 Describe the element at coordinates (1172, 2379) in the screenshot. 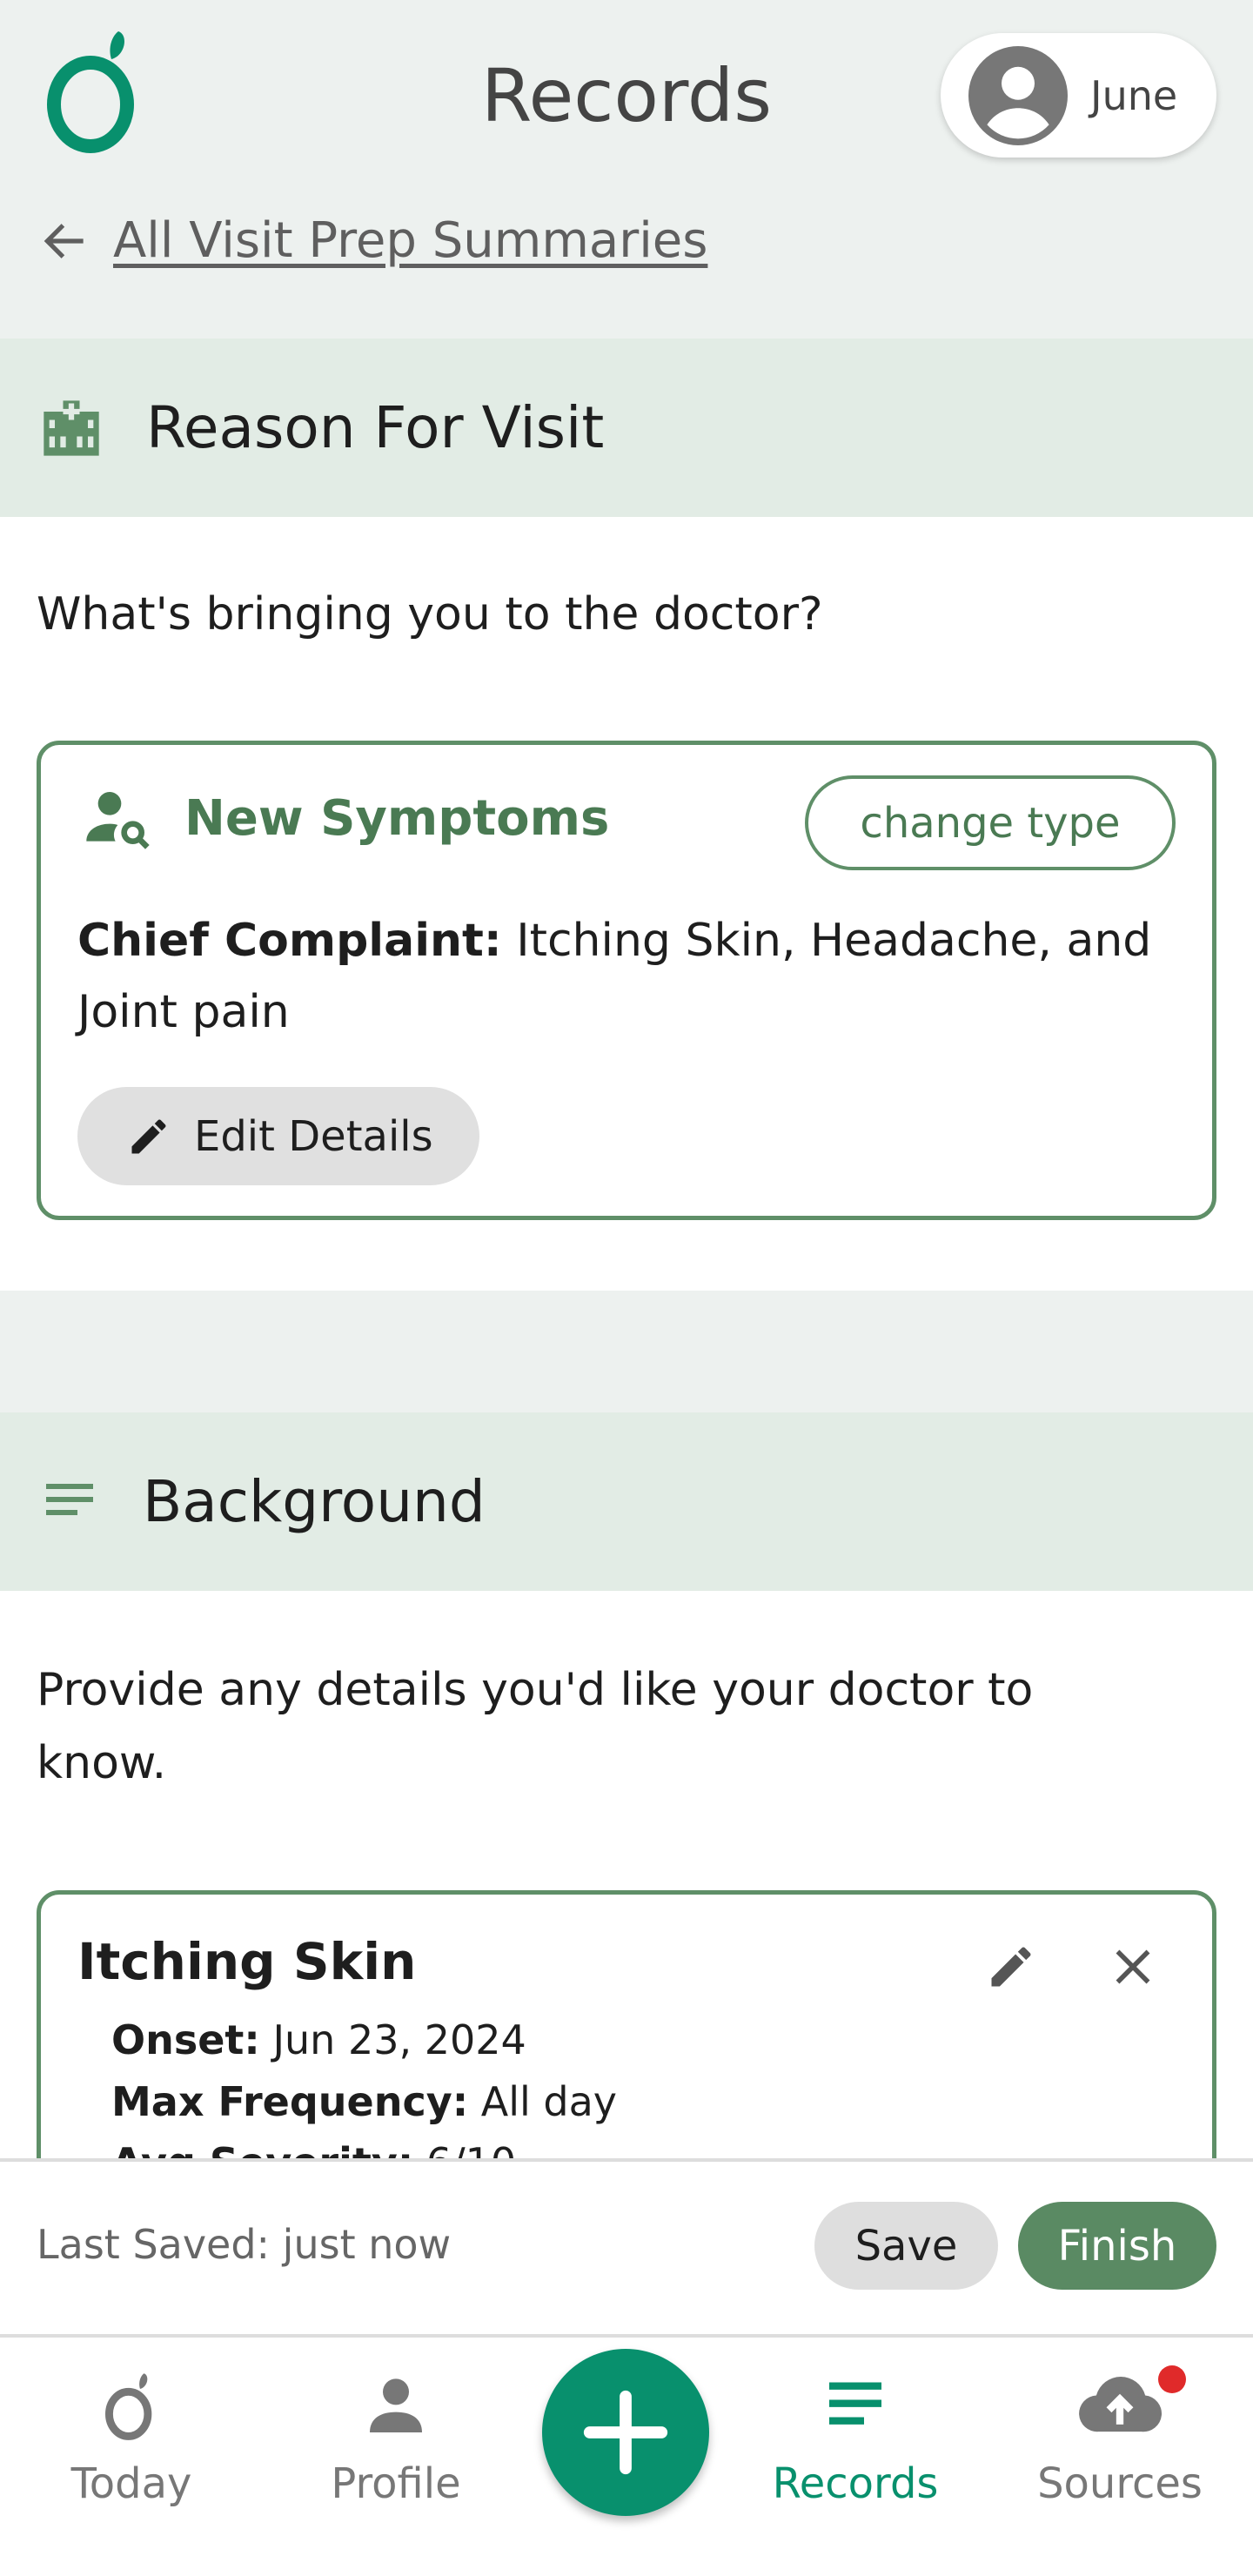

I see `notification-badge` at that location.